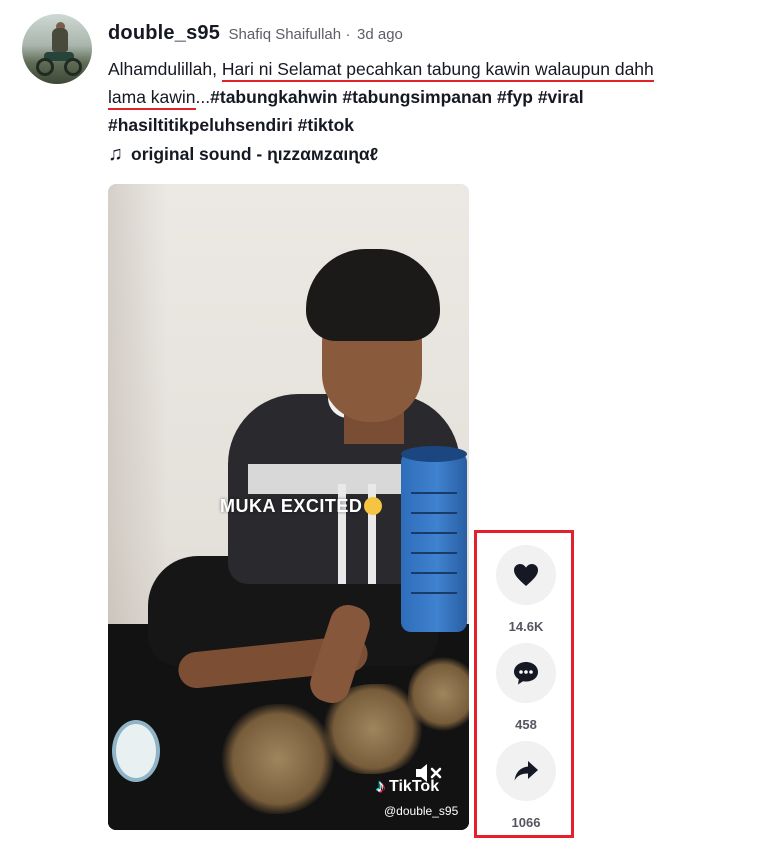  I want to click on action-panel-highlight: 14.6K 458 1066, so click(524, 684).